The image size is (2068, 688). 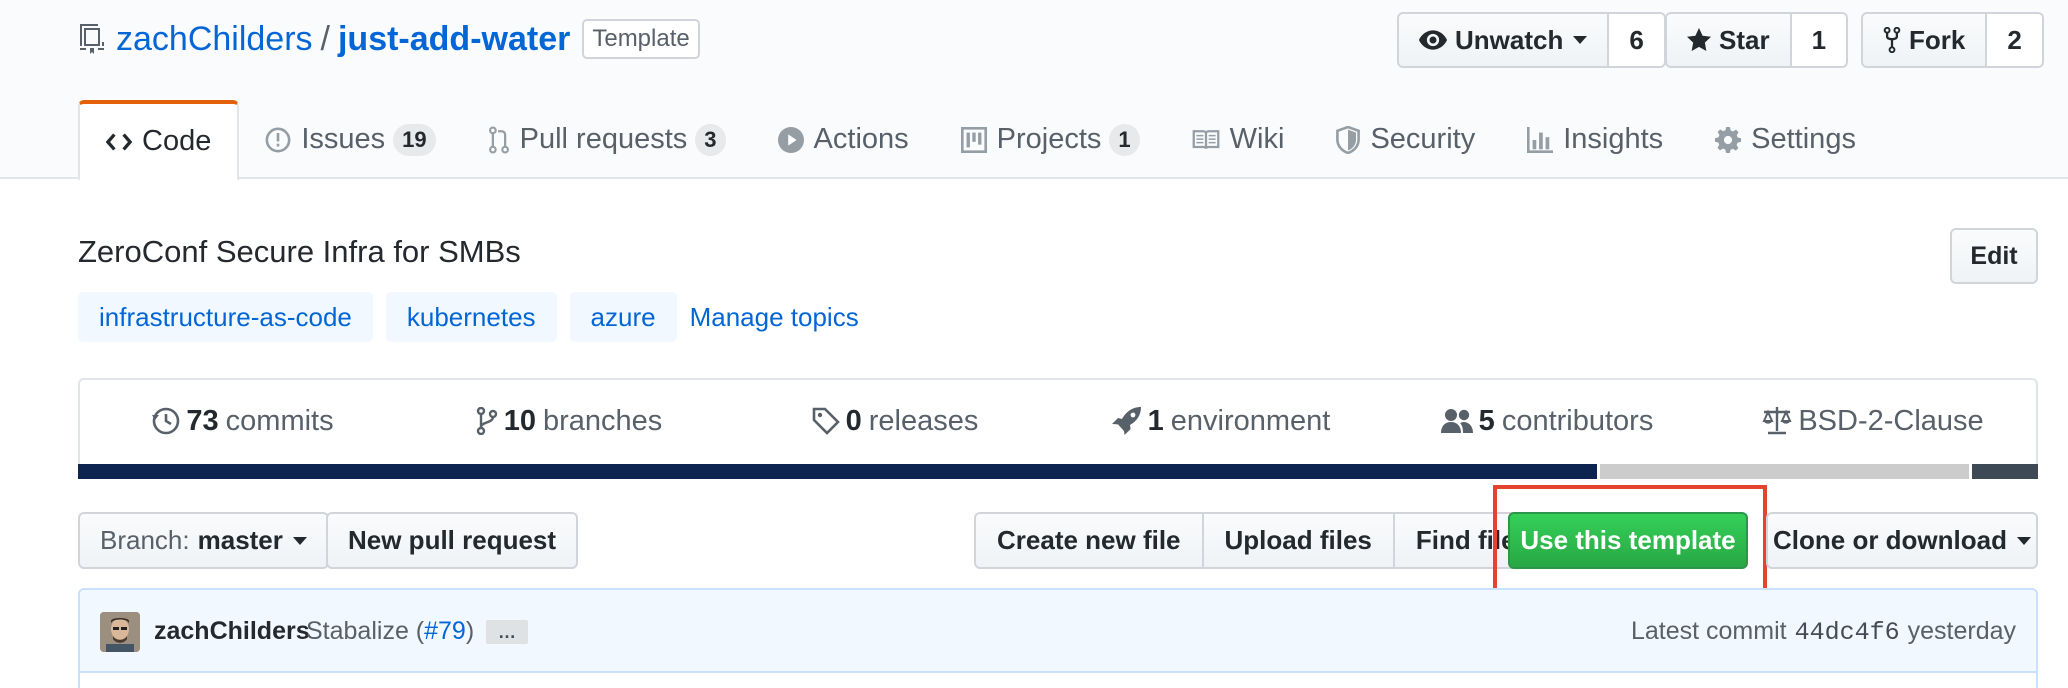 I want to click on tab-projects: Projects 1, so click(x=1050, y=139).